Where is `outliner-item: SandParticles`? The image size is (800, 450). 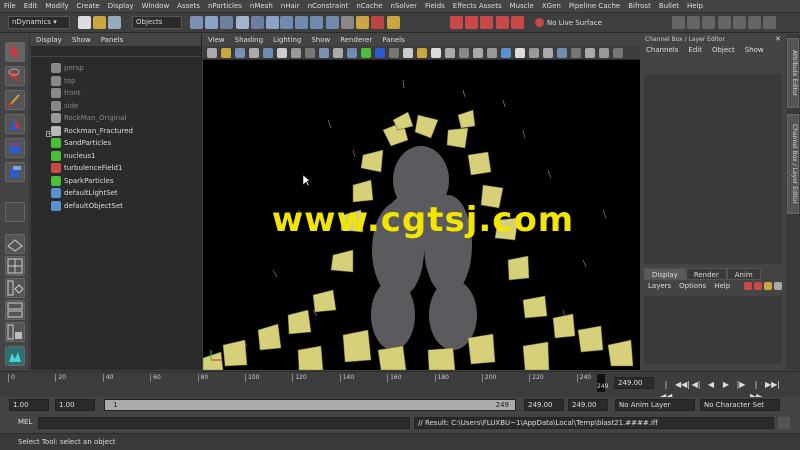
outliner-item: SandParticles is located at coordinates (81, 143).